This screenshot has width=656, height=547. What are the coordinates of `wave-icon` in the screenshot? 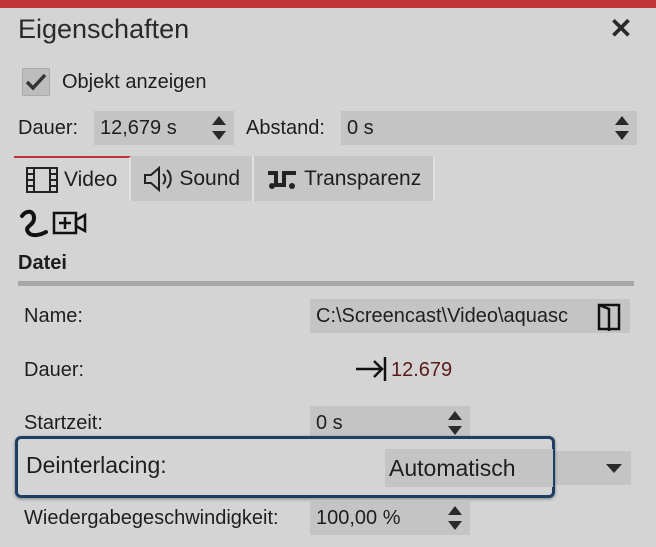 It's located at (282, 179).